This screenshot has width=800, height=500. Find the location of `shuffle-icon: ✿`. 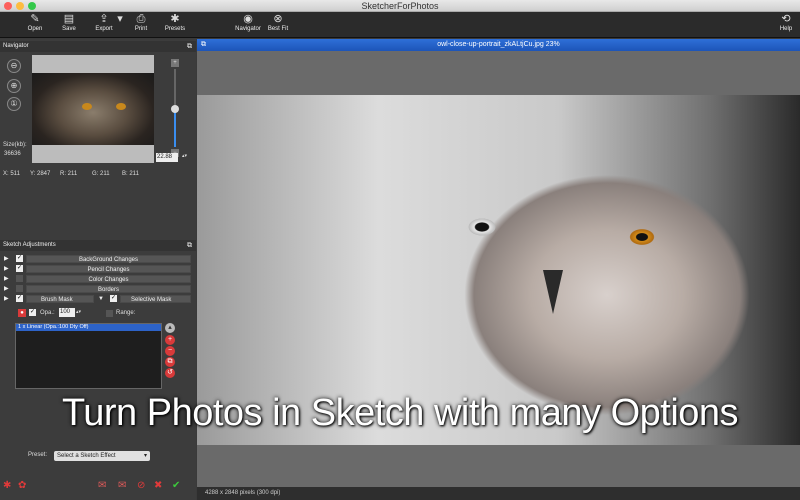

shuffle-icon: ✿ is located at coordinates (22, 485).